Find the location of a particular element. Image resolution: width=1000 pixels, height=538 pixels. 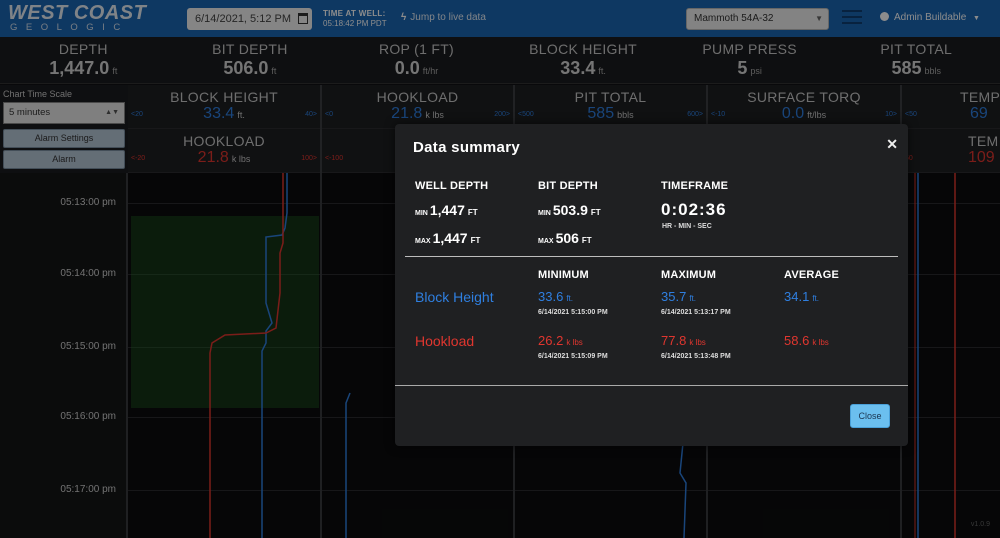

value-number: 26.2 is located at coordinates (551, 340).